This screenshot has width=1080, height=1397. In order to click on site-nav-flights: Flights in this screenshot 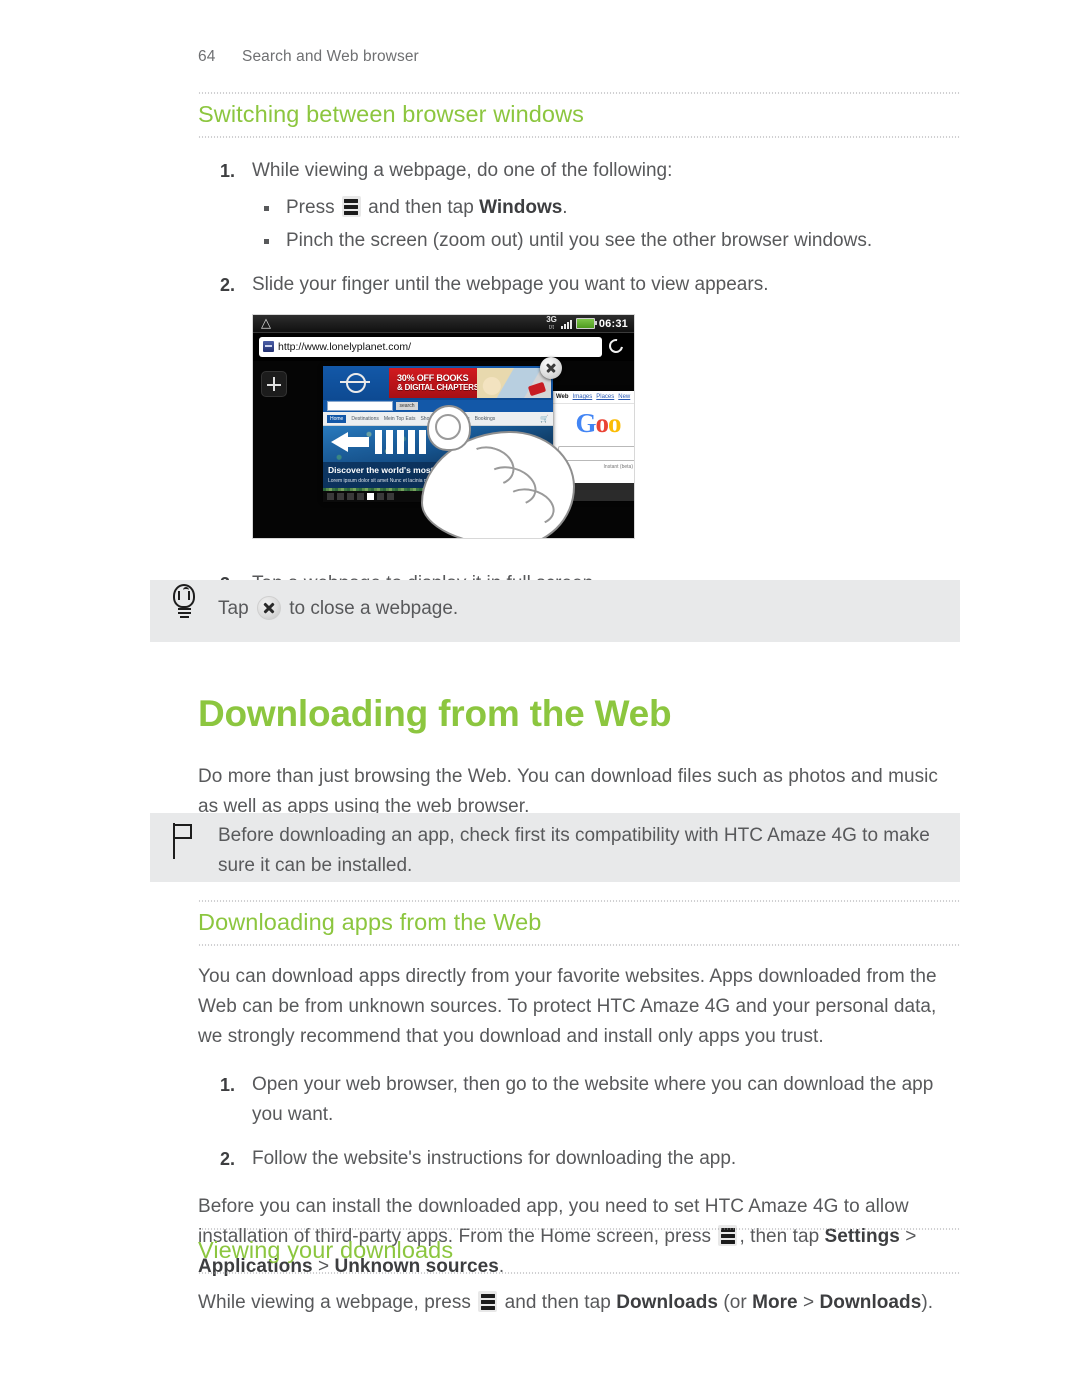, I will do `click(462, 419)`.